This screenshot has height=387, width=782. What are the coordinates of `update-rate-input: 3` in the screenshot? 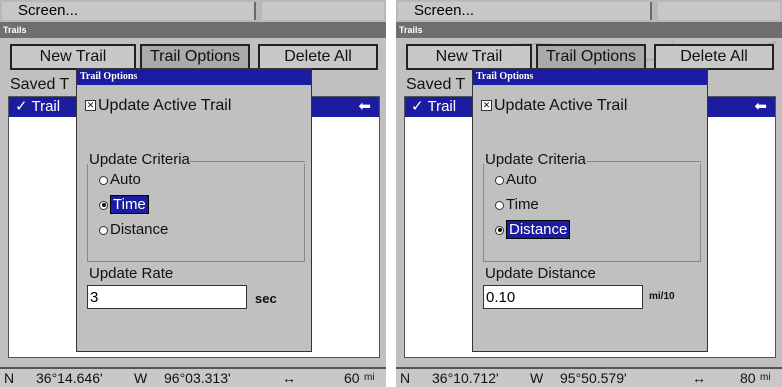 It's located at (167, 297).